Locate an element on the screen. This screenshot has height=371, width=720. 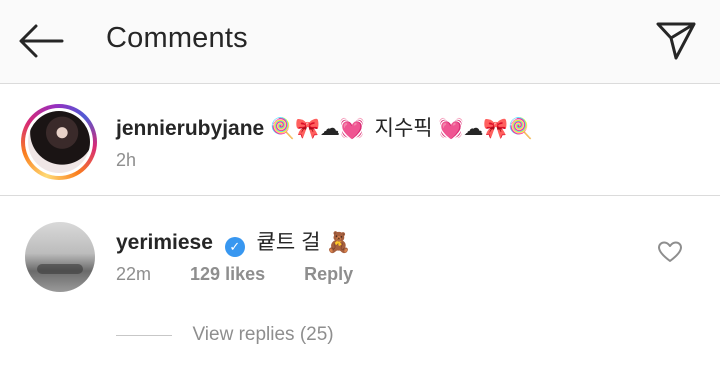
page-title: Comments is located at coordinates (177, 38).